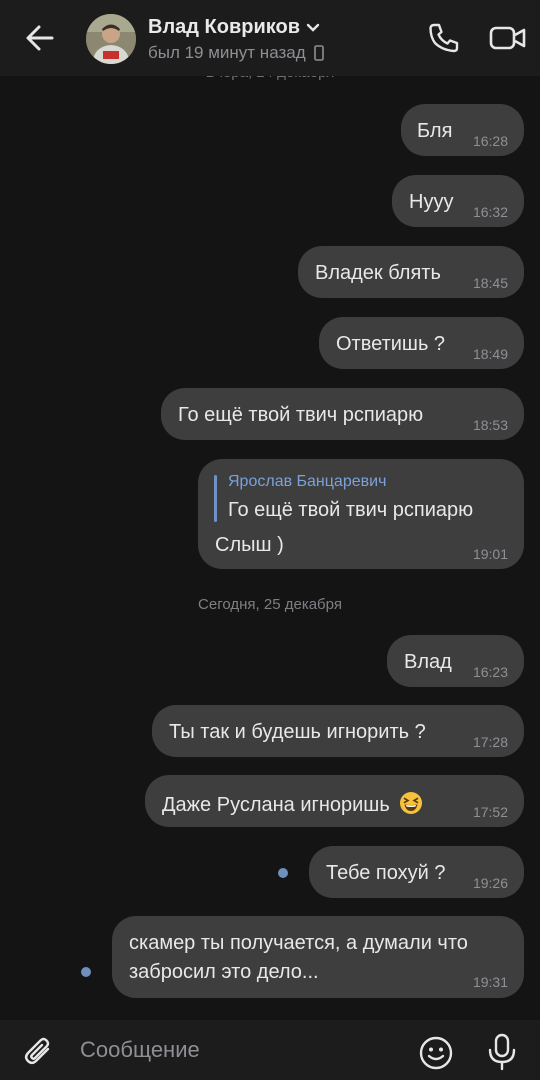 The height and width of the screenshot is (1080, 540). I want to click on paperclip-icon, so click(39, 1051).